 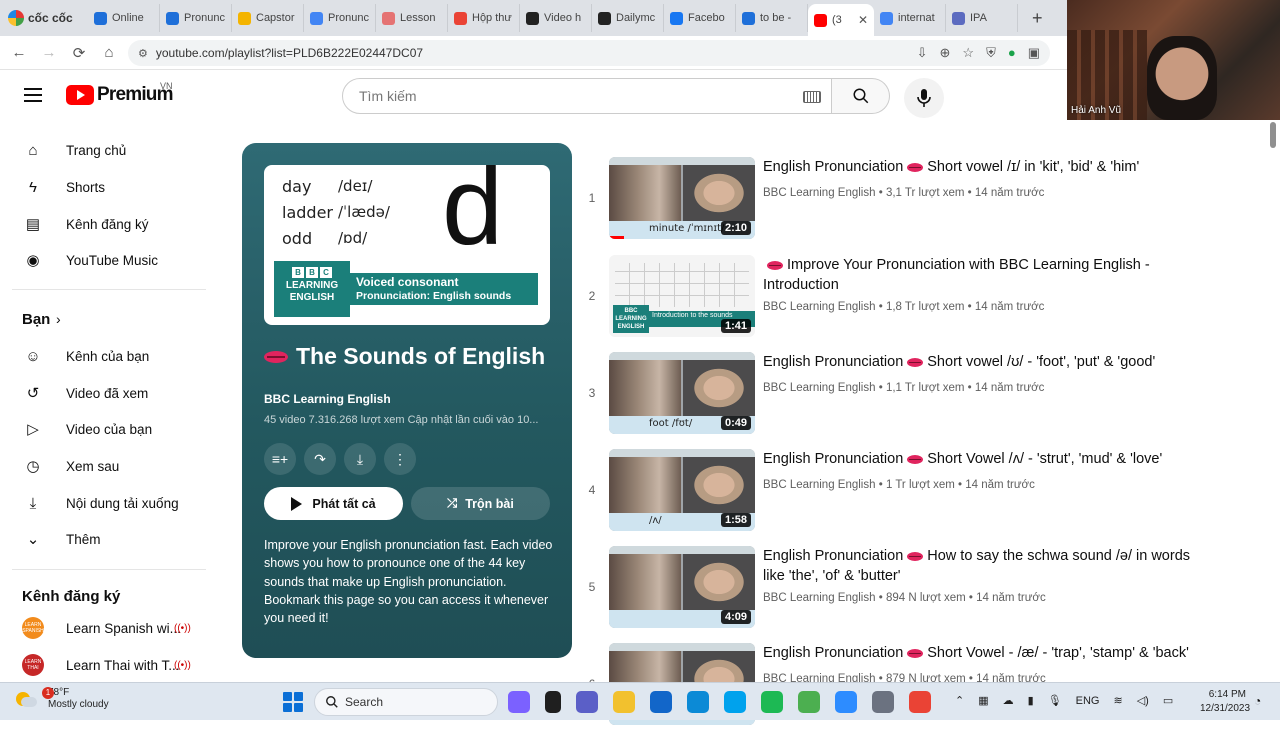 What do you see at coordinates (519, 702) in the screenshot?
I see `widgets-icon` at bounding box center [519, 702].